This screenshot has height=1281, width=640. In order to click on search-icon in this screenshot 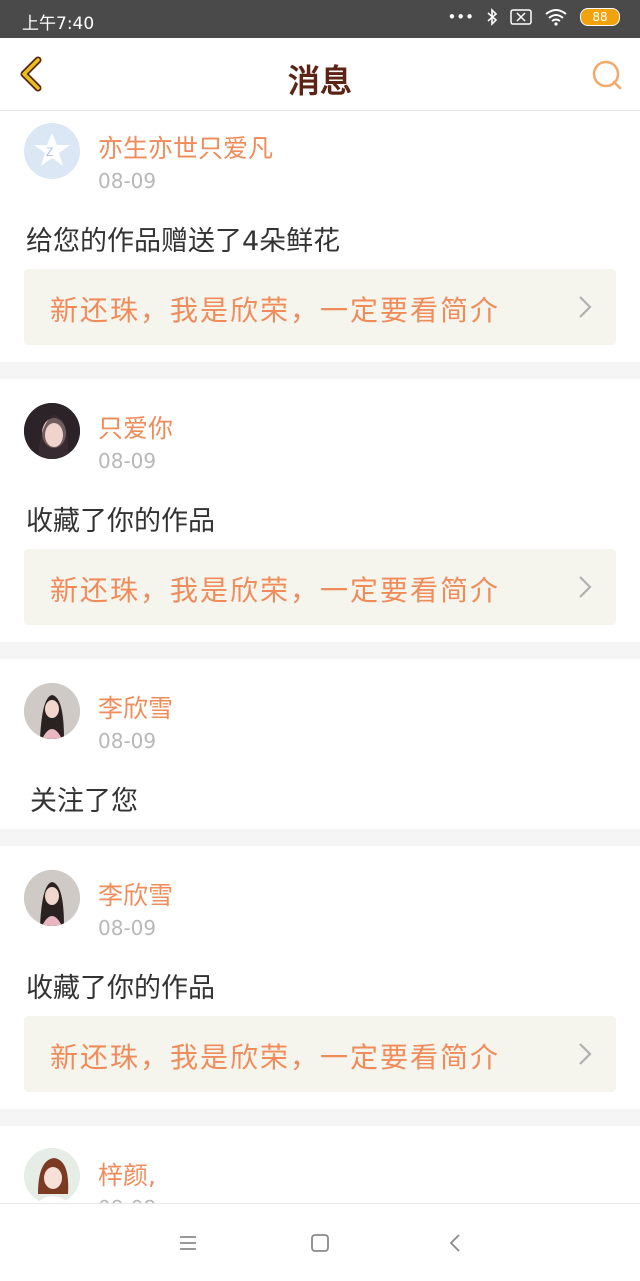, I will do `click(607, 75)`.